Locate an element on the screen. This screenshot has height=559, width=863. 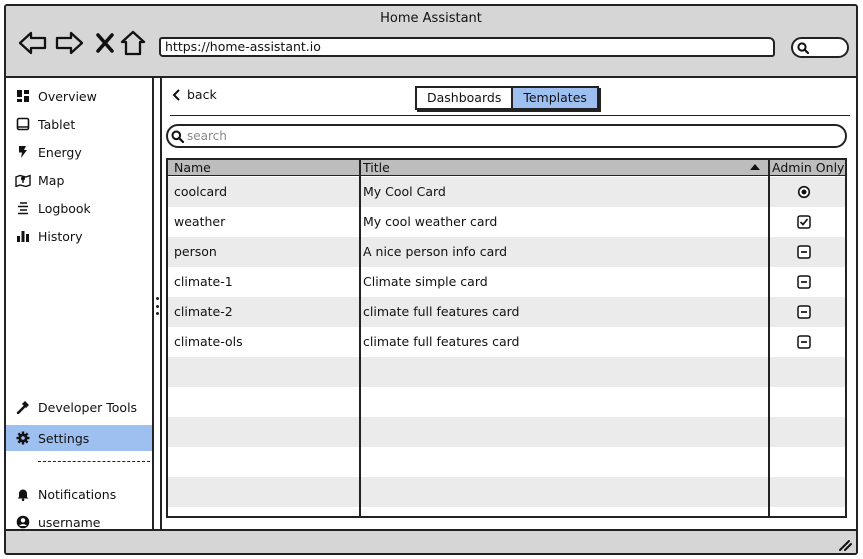
sidebar-item-label: Tablet is located at coordinates (57, 124).